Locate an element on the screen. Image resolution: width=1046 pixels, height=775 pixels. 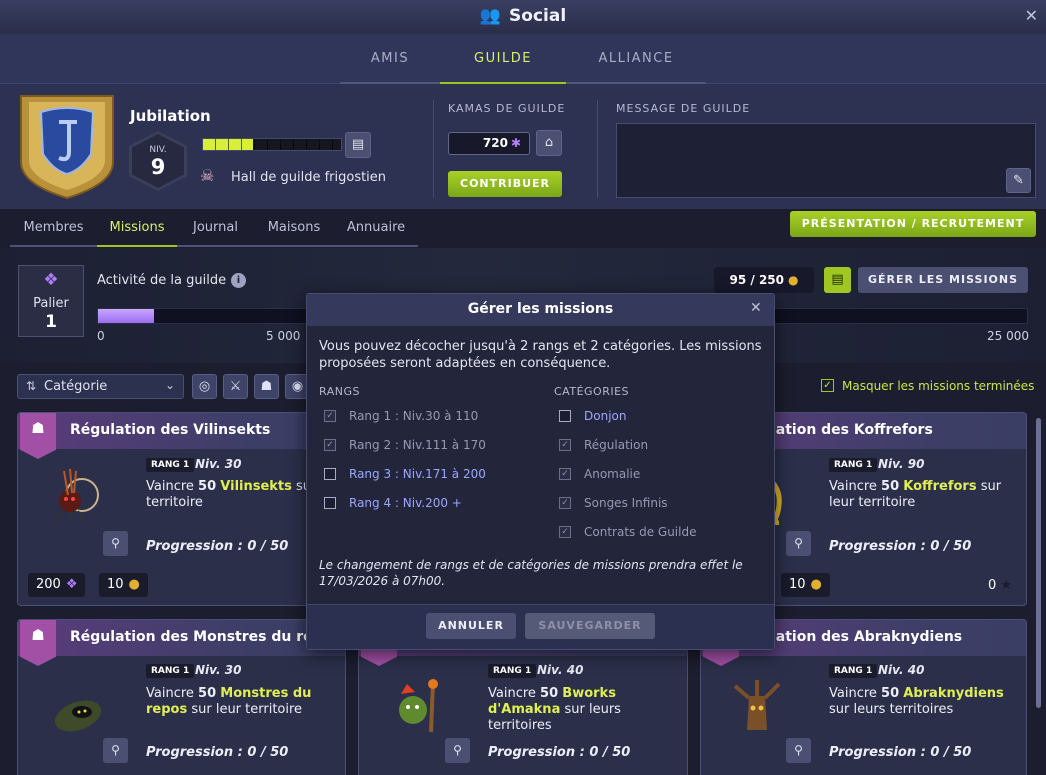
monster-repos-icon is located at coordinates (78, 716).